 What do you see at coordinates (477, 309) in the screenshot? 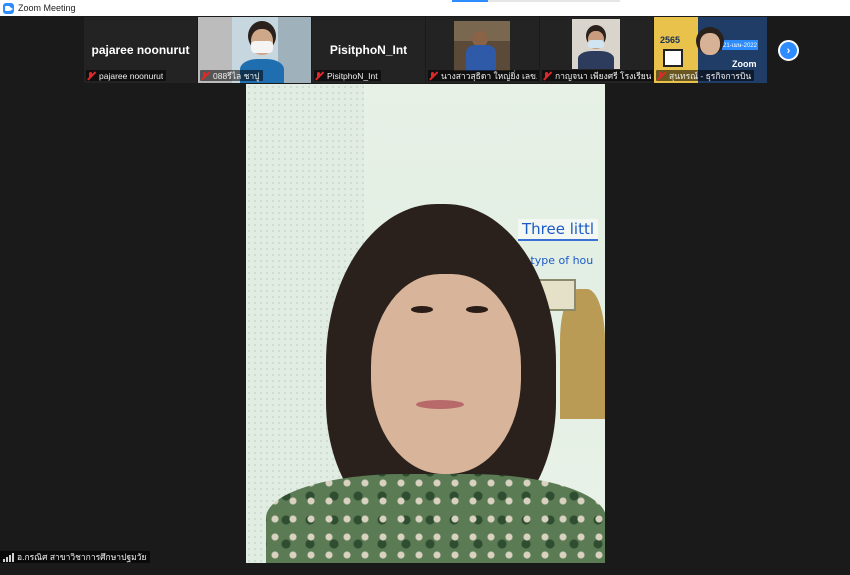
I see `right-eye` at bounding box center [477, 309].